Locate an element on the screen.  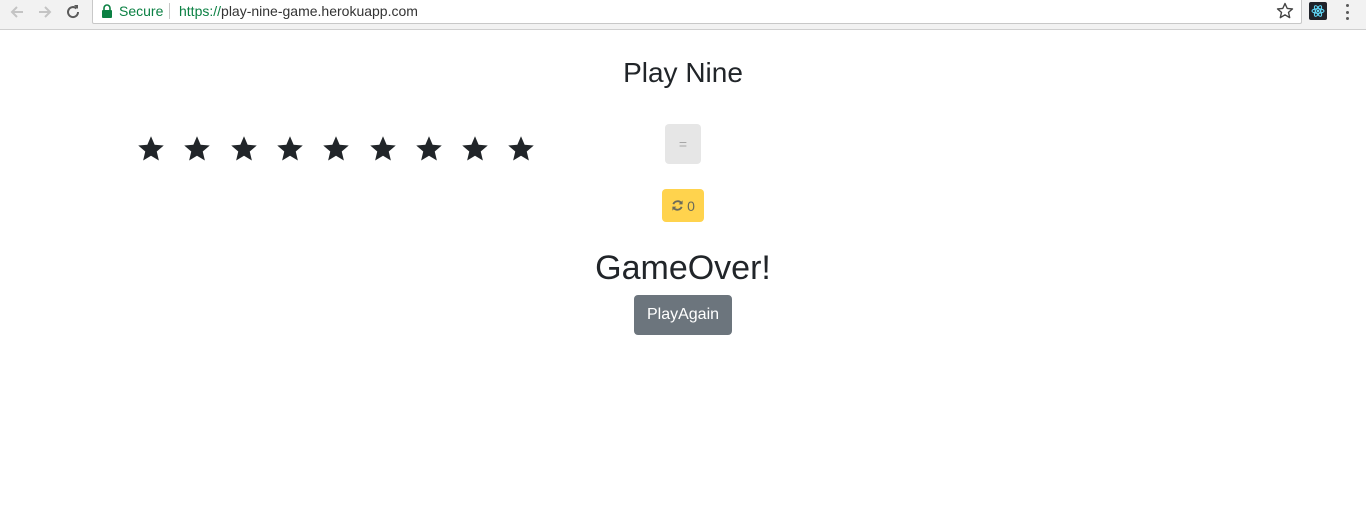
omnibox-divider is located at coordinates (169, 11).